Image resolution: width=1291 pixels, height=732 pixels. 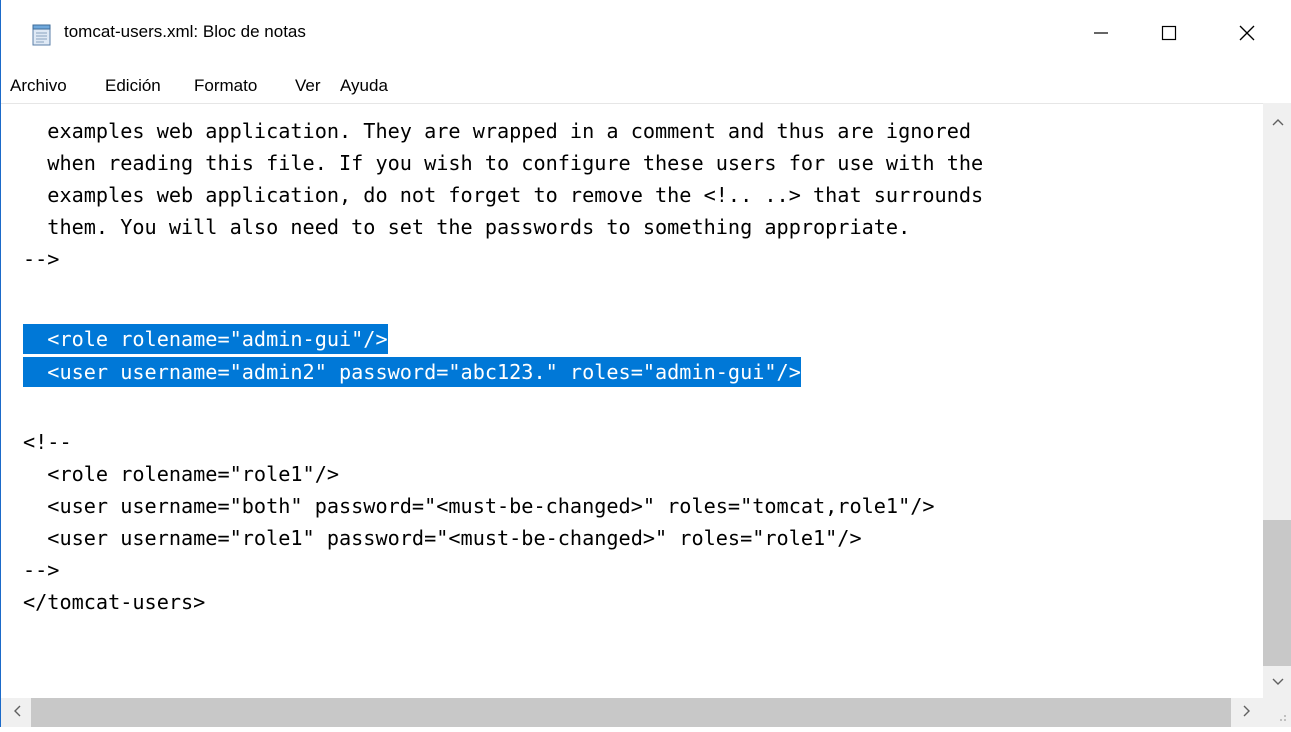 I want to click on scroll-down-button, so click(x=1277, y=682).